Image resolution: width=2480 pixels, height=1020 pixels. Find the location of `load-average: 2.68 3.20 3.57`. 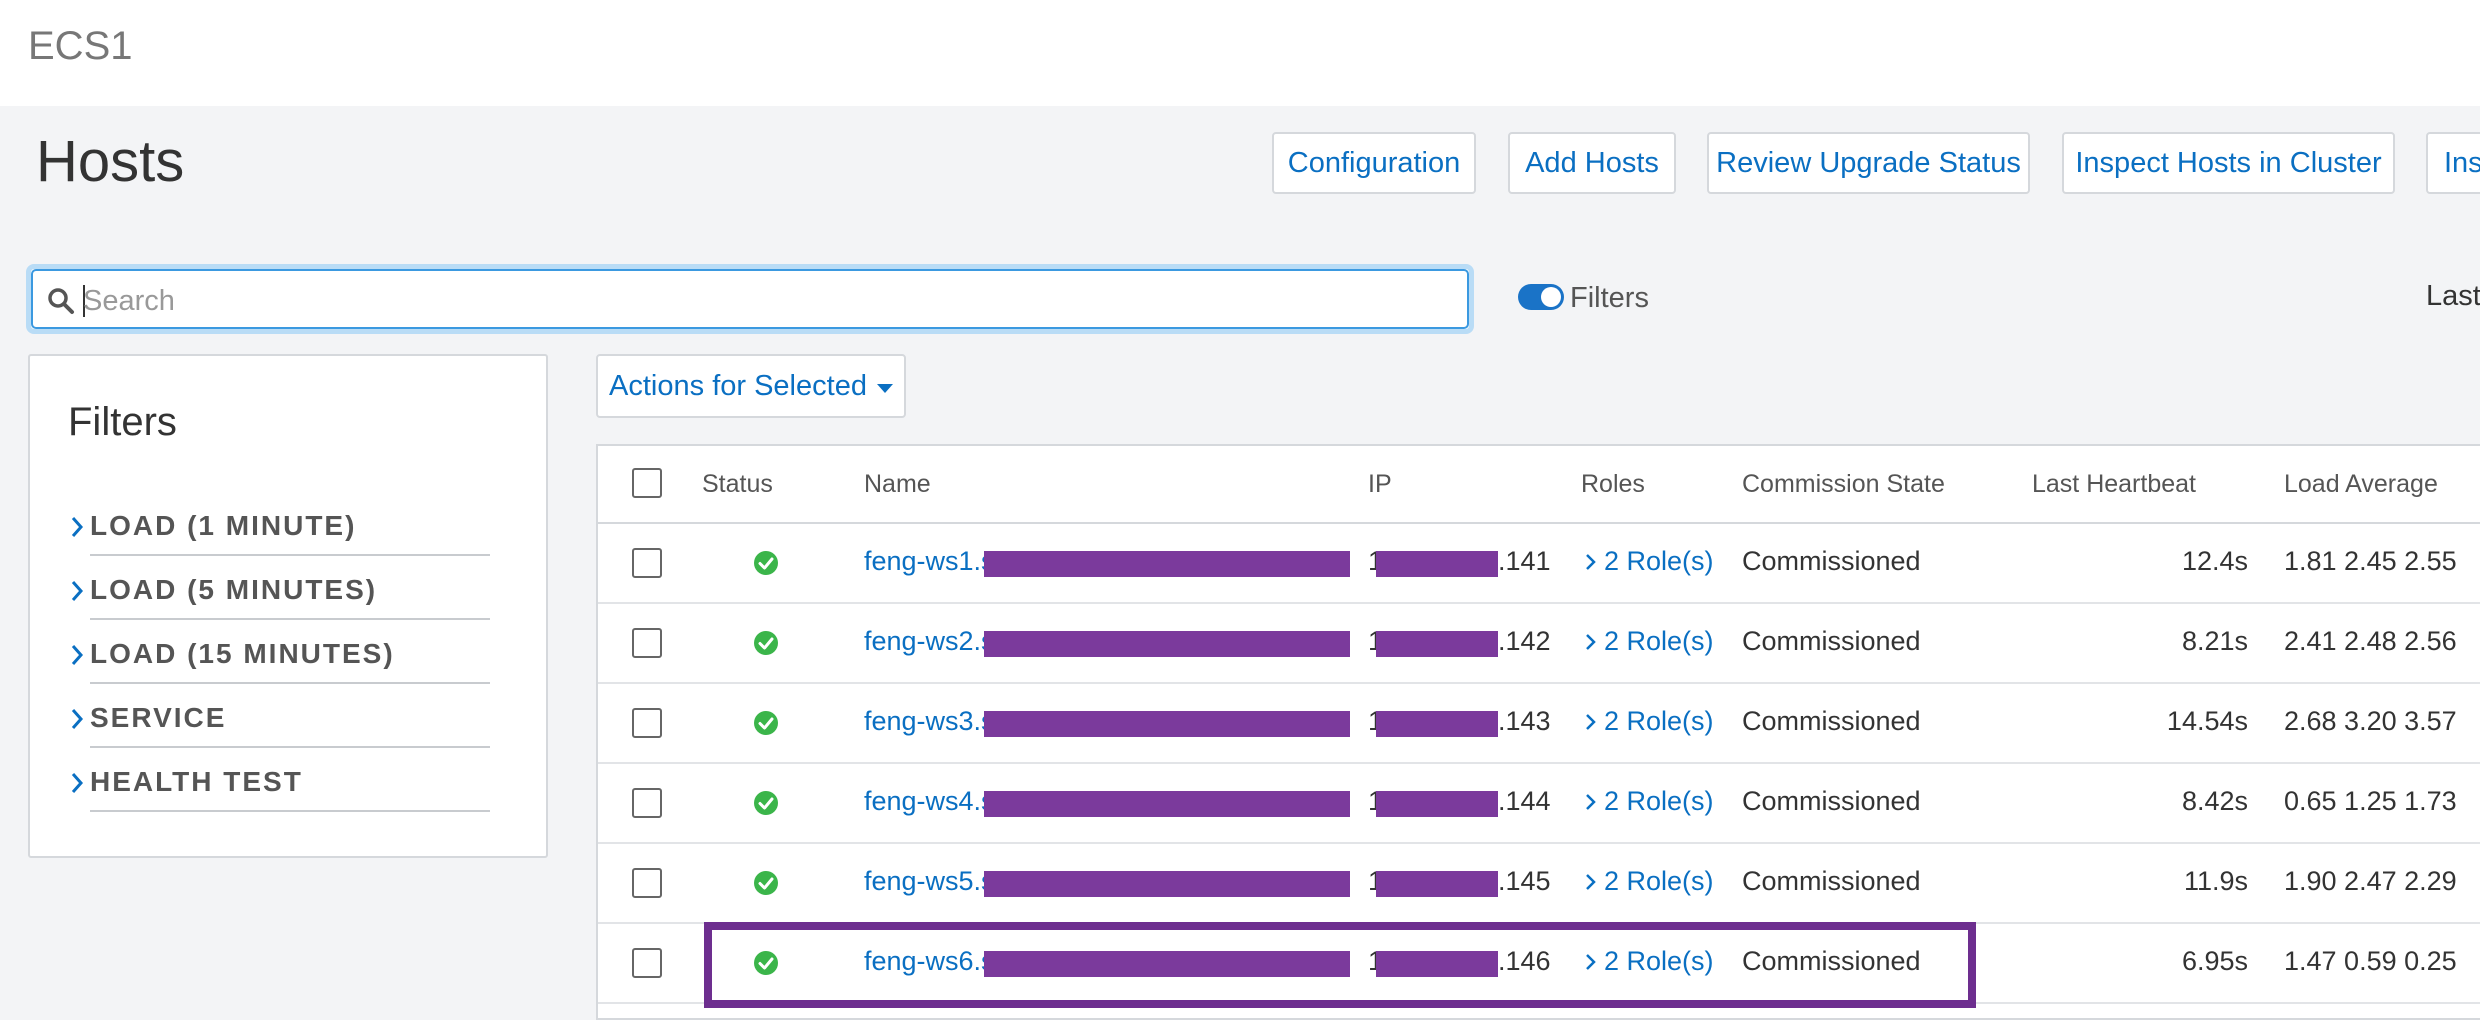

load-average: 2.68 3.20 3.57 is located at coordinates (2370, 721).